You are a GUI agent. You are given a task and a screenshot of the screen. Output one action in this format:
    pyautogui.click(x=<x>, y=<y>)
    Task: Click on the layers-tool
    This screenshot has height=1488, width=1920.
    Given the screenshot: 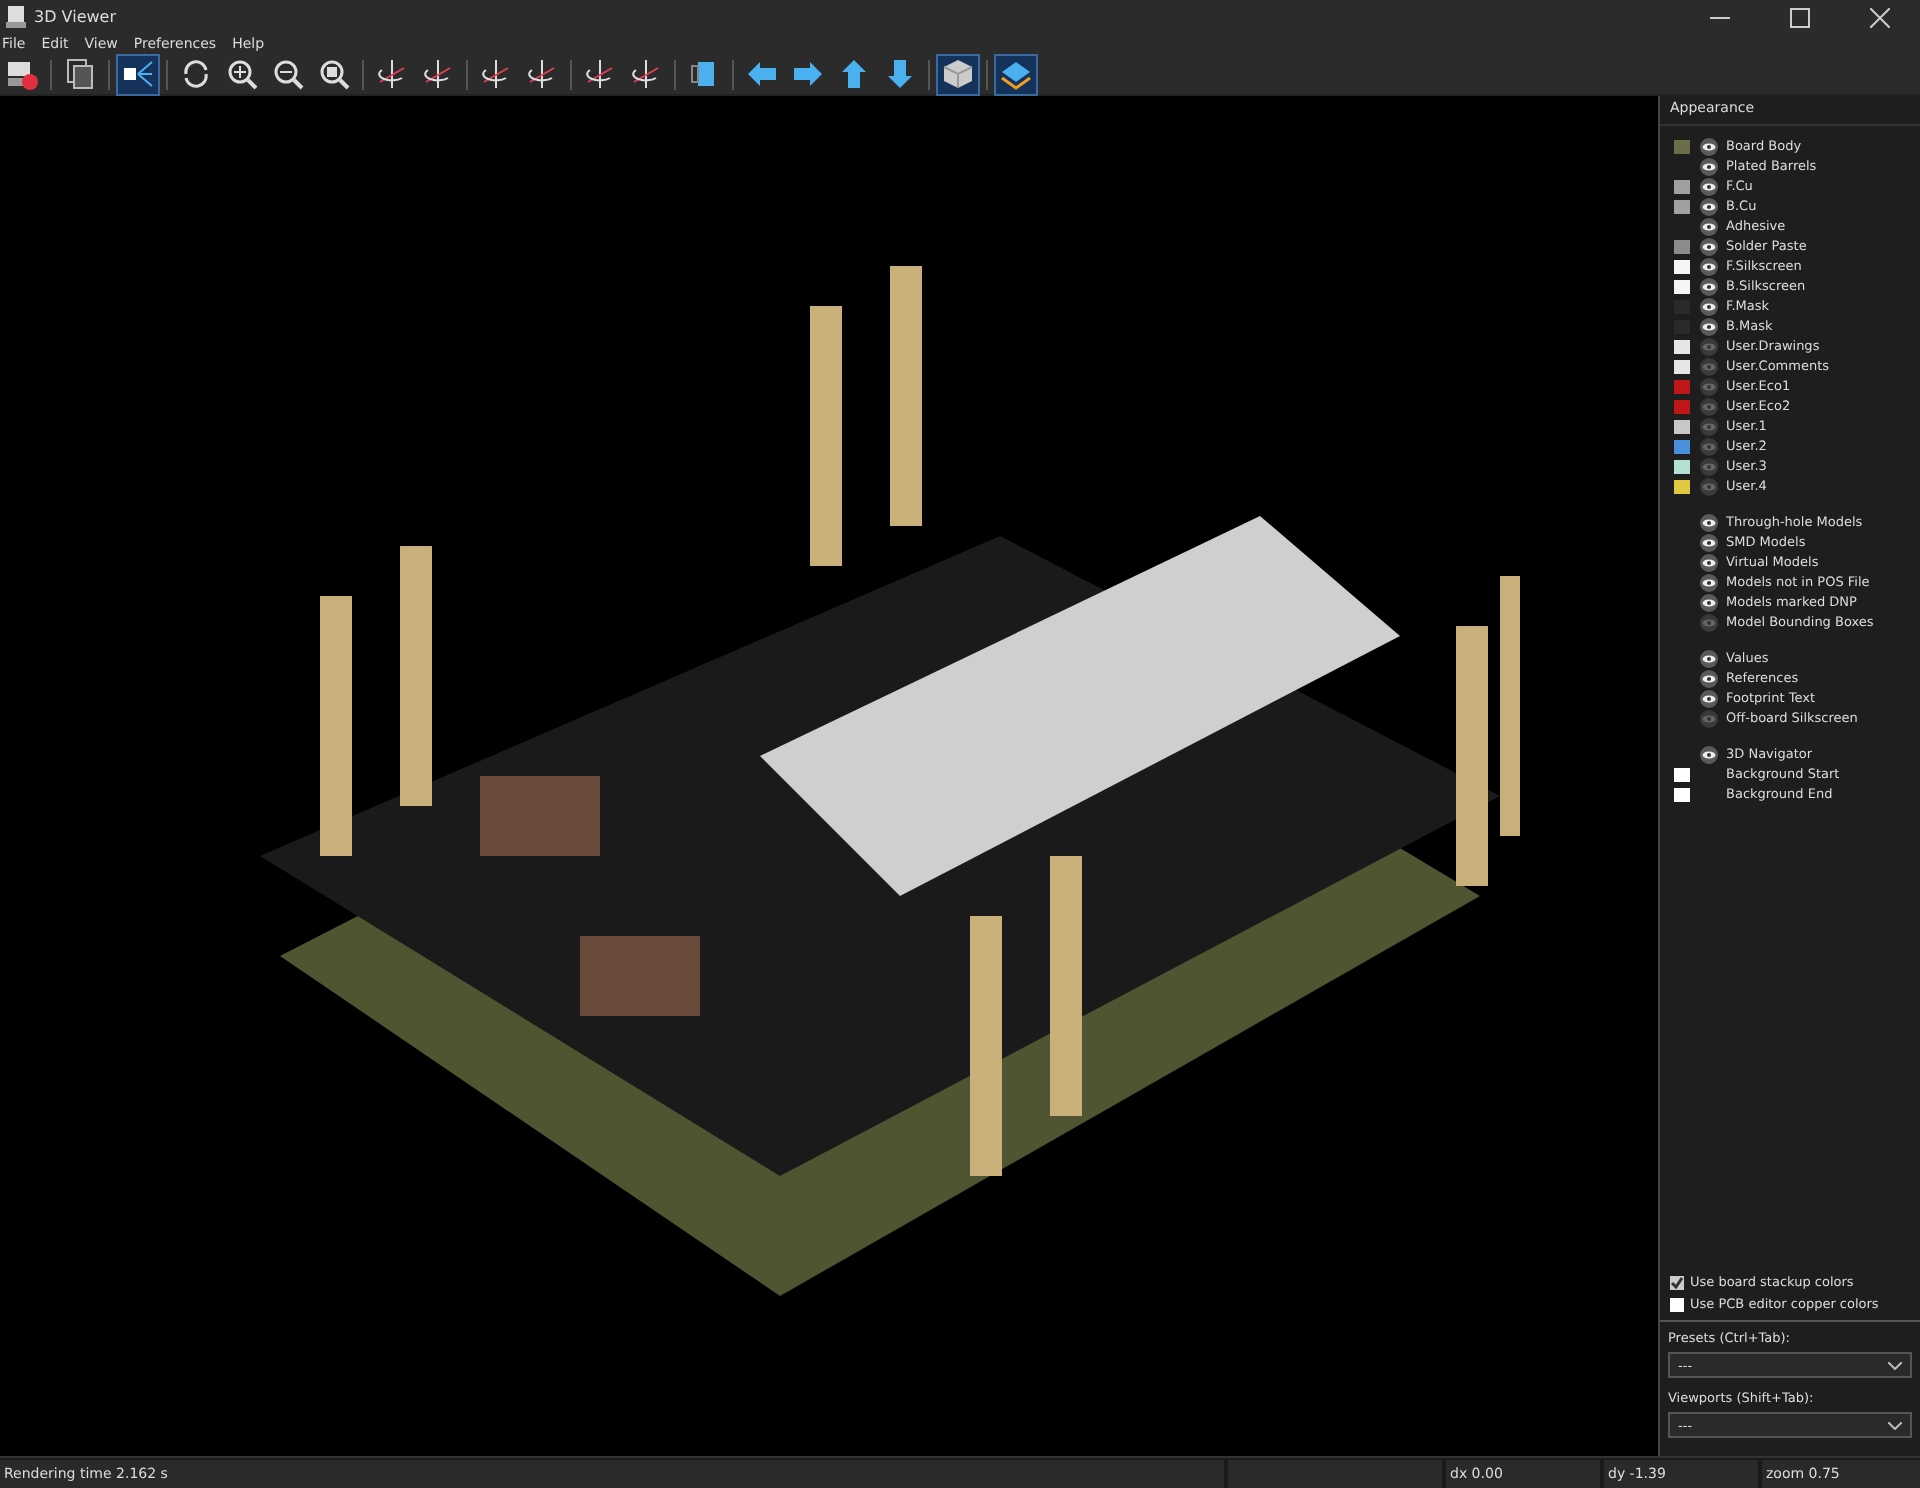 What is the action you would take?
    pyautogui.click(x=1016, y=74)
    